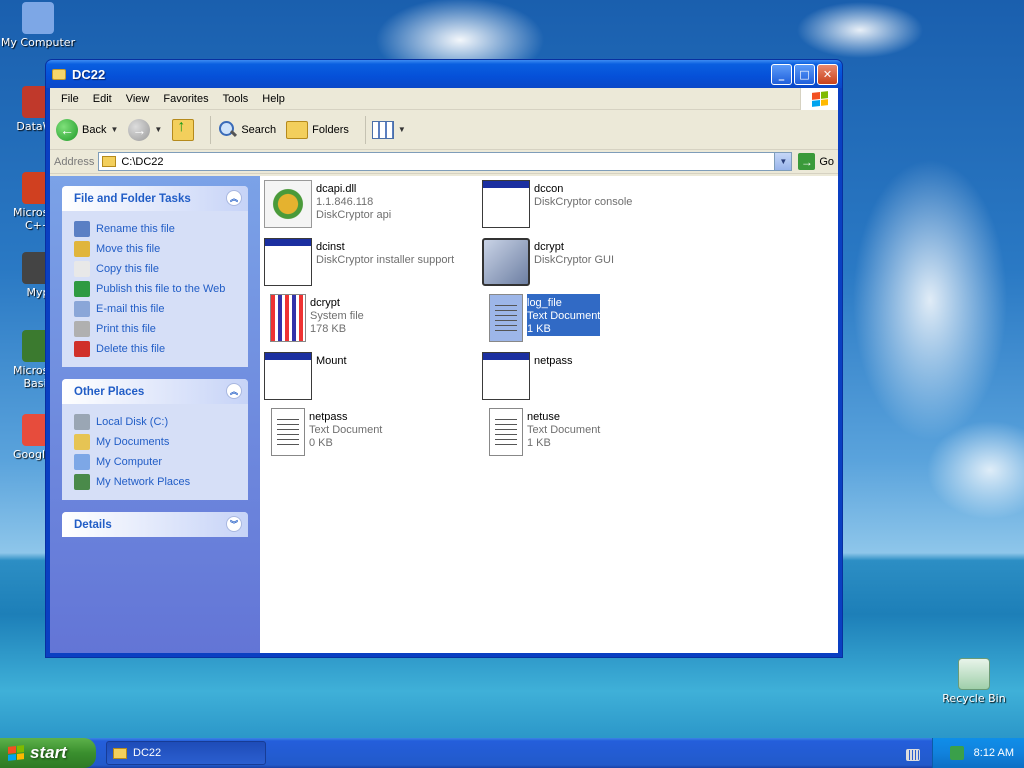 This screenshot has width=1024, height=768. I want to click on network-tray-icon, so click(956, 753).